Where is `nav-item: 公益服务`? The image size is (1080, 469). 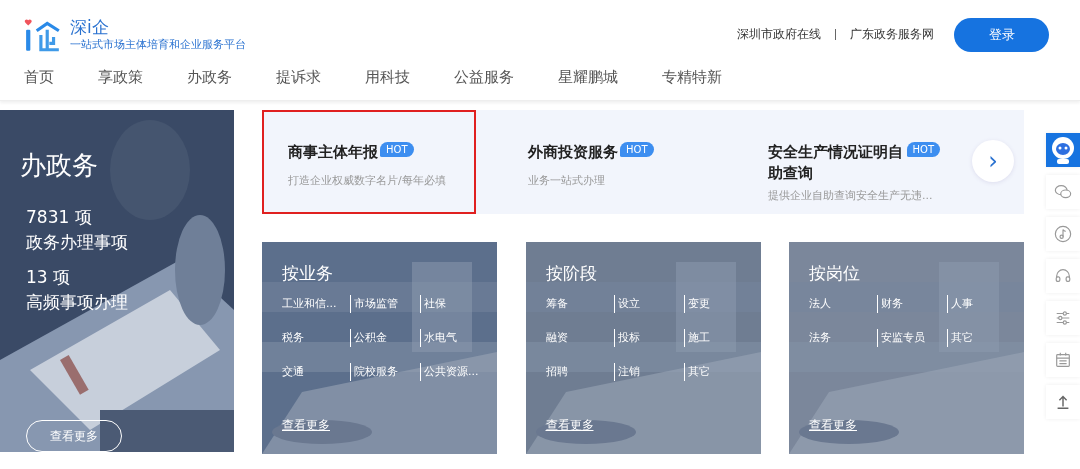 nav-item: 公益服务 is located at coordinates (484, 82).